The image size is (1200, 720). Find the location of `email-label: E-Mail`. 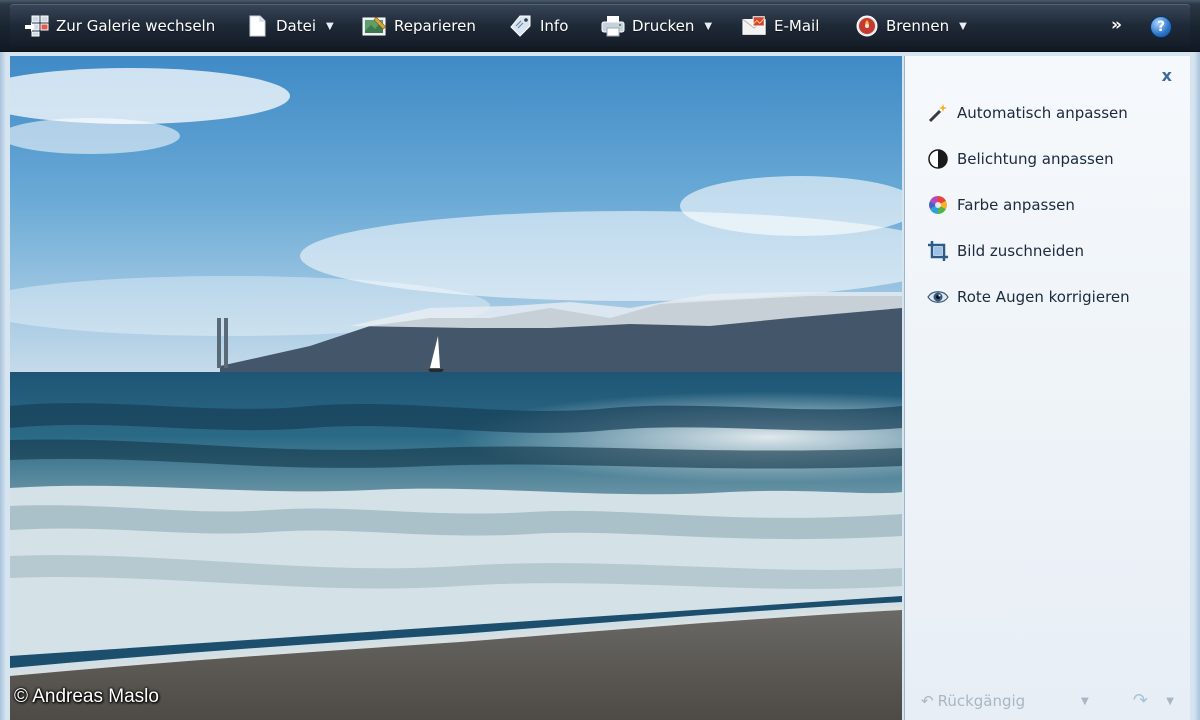

email-label: E-Mail is located at coordinates (797, 26).